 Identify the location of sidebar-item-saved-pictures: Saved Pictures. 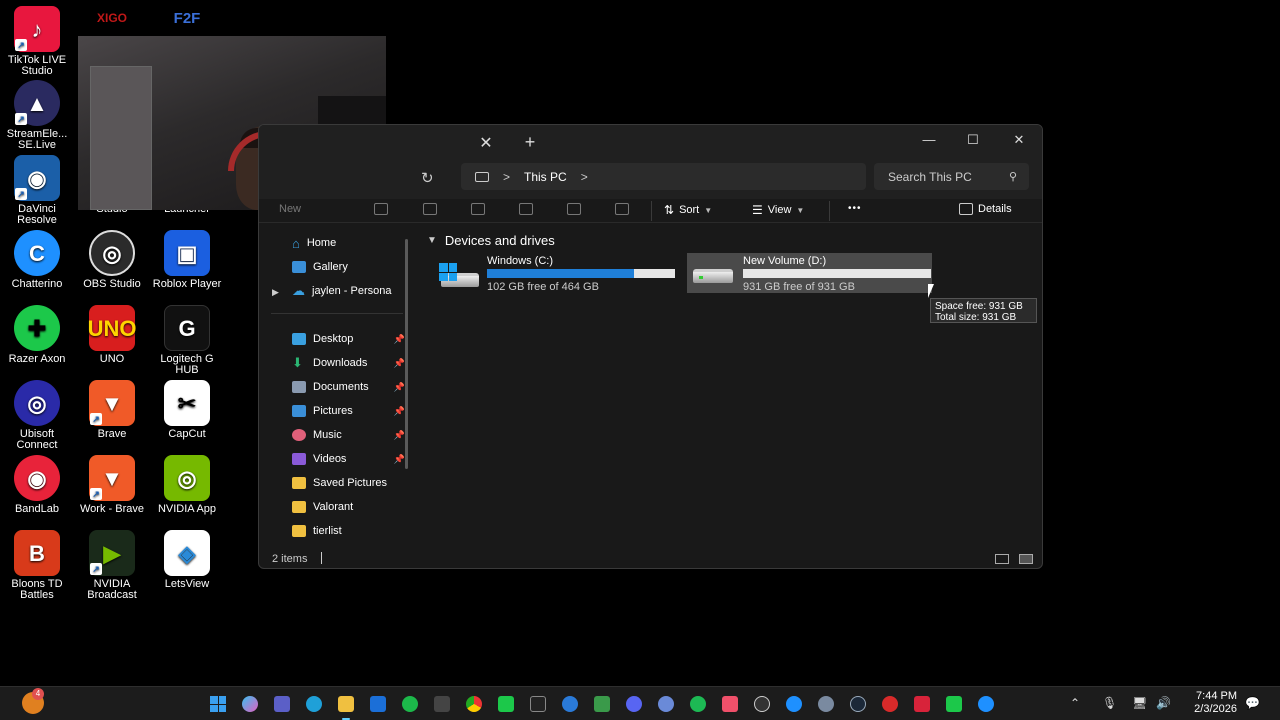
(354, 483).